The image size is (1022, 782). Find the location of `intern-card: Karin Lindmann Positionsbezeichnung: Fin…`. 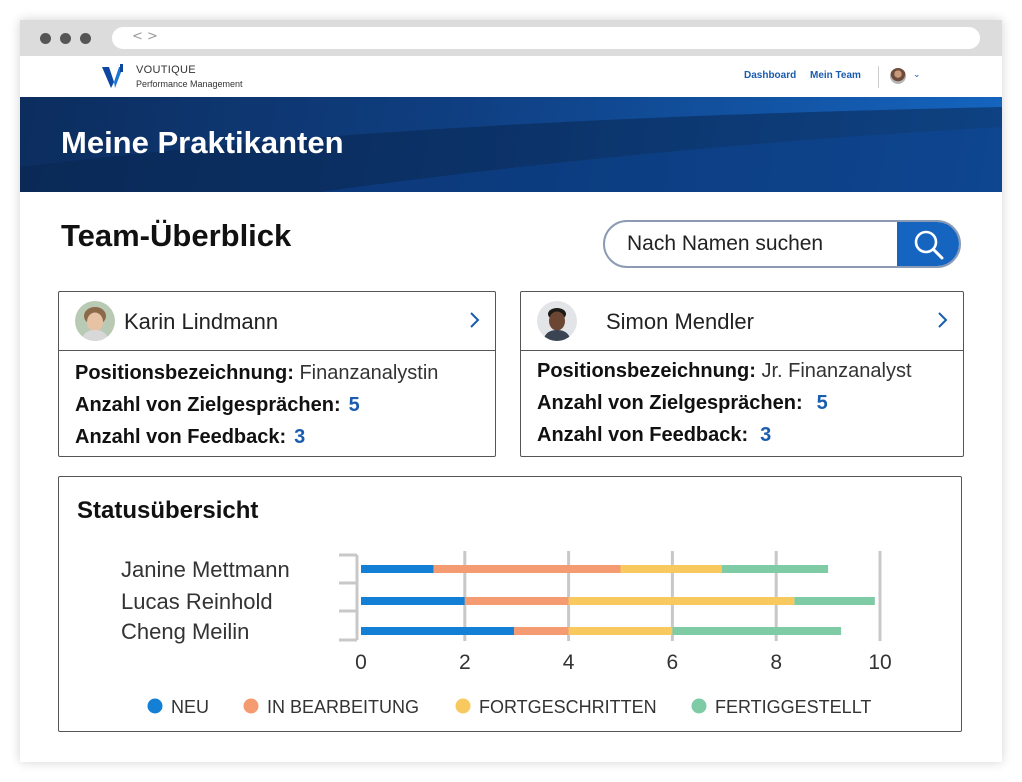

intern-card: Karin Lindmann Positionsbezeichnung: Fin… is located at coordinates (277, 374).